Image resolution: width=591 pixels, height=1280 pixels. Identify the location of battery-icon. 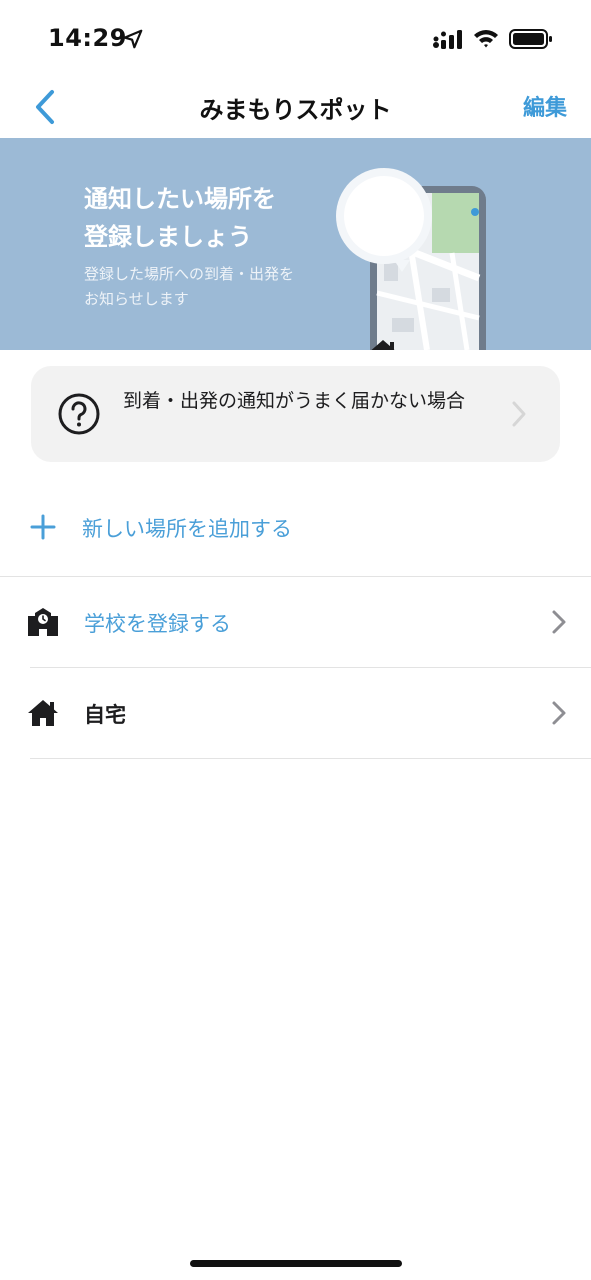
(530, 39).